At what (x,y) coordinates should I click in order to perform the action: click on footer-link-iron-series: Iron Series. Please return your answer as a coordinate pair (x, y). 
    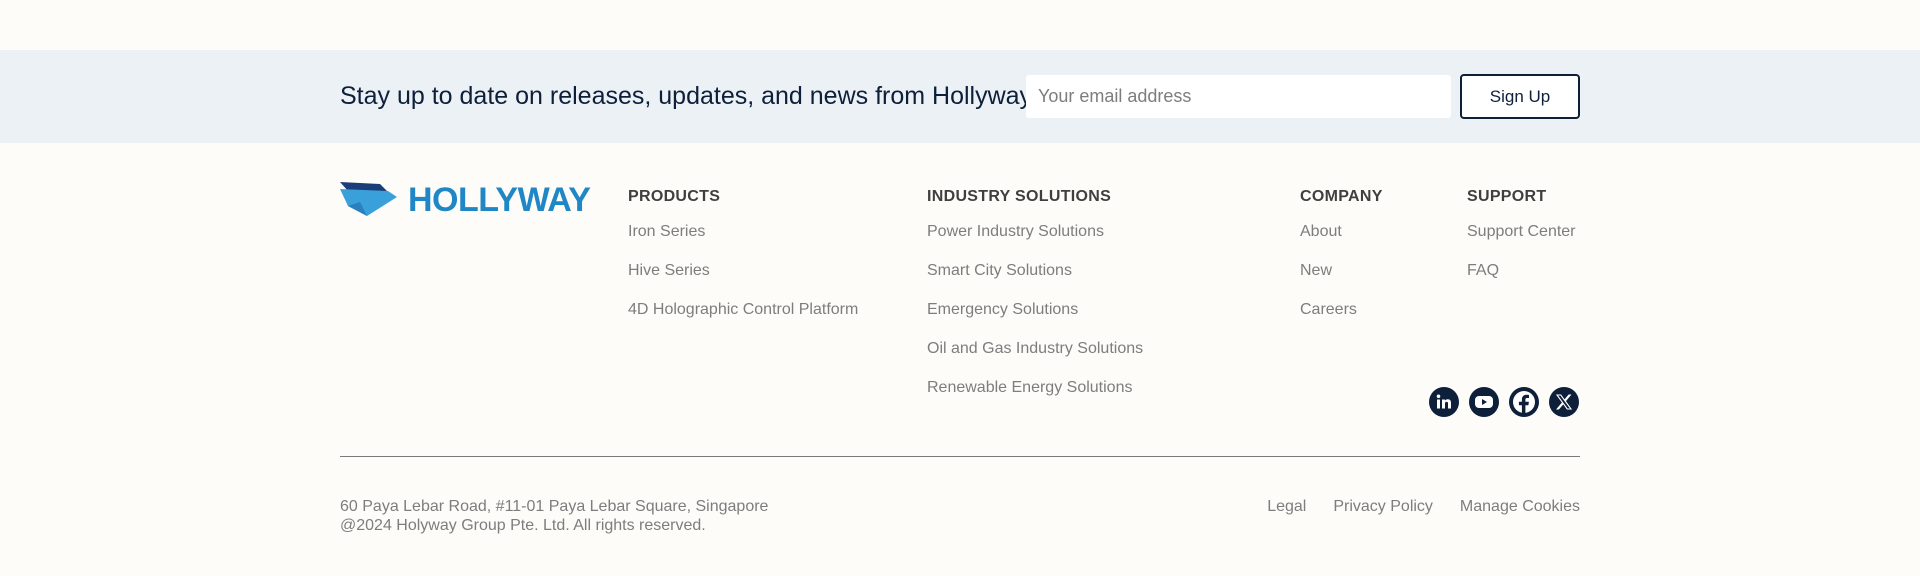
    Looking at the image, I should click on (666, 231).